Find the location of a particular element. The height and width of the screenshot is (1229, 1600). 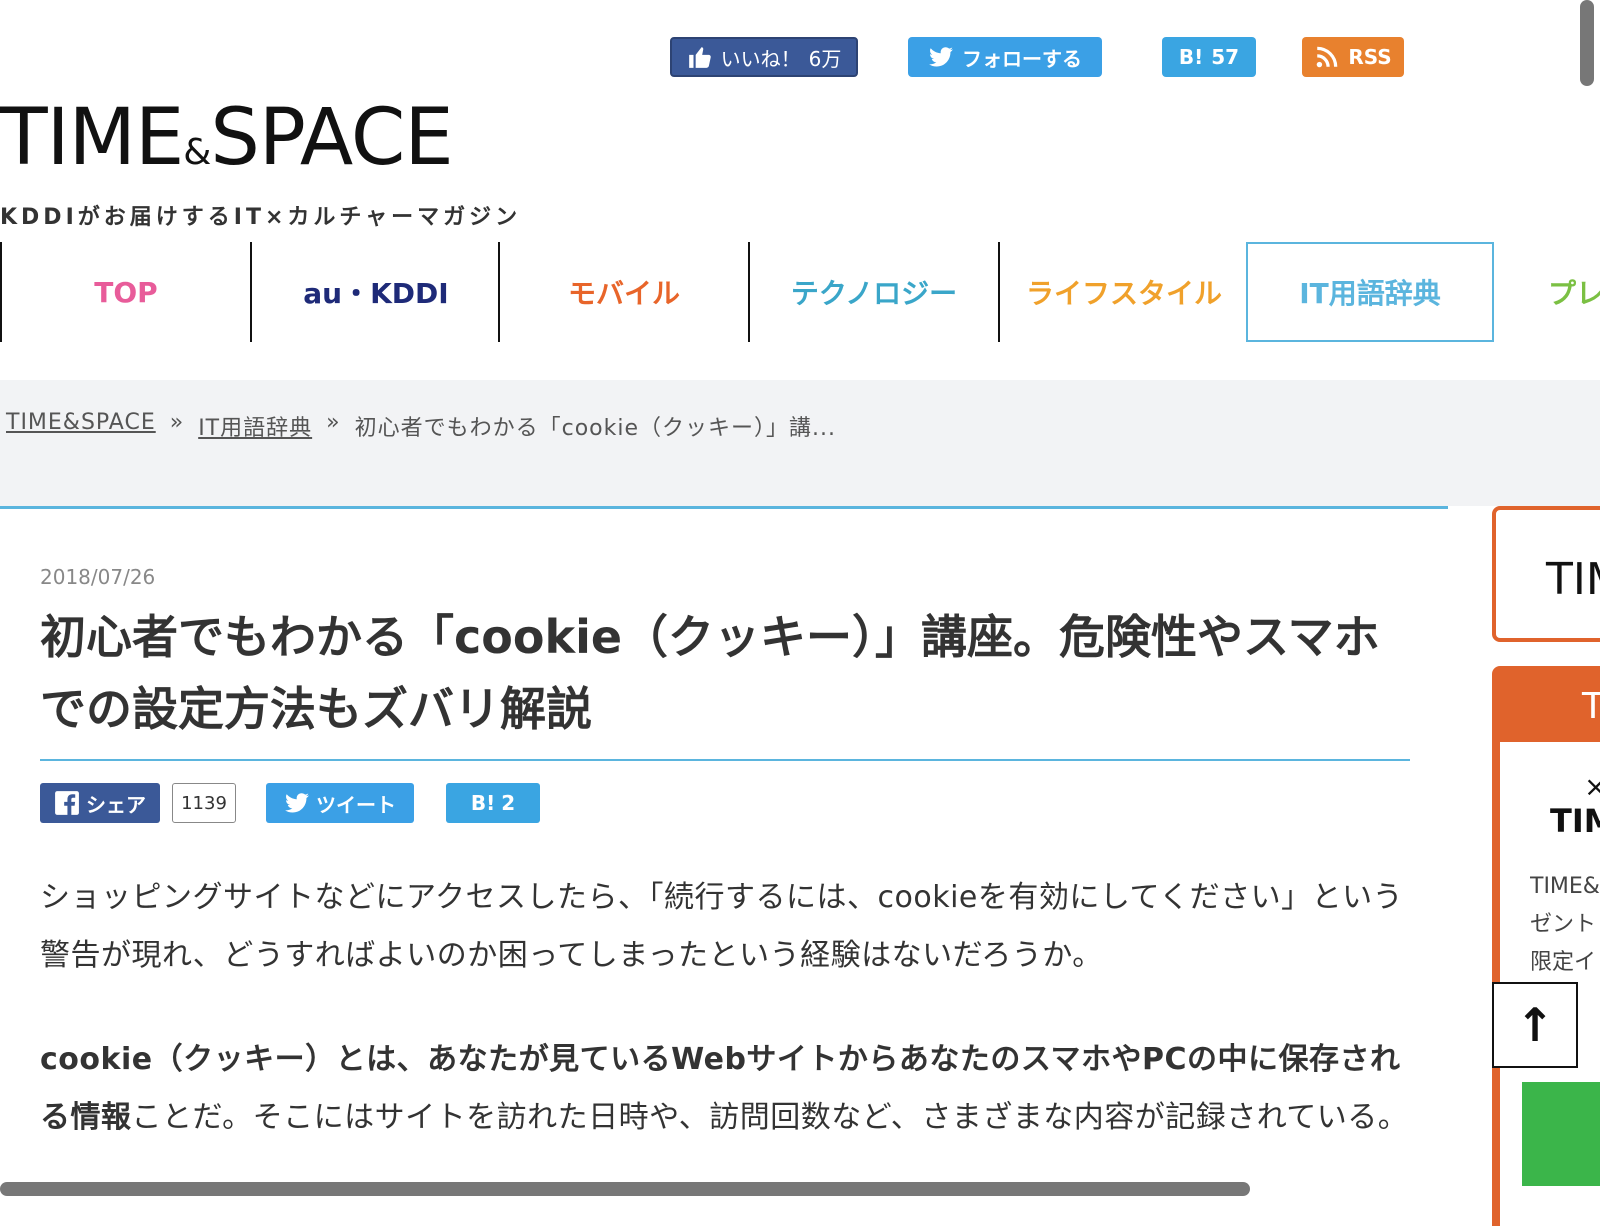

logo-wordmark: TIME&SPACE is located at coordinates (227, 138).